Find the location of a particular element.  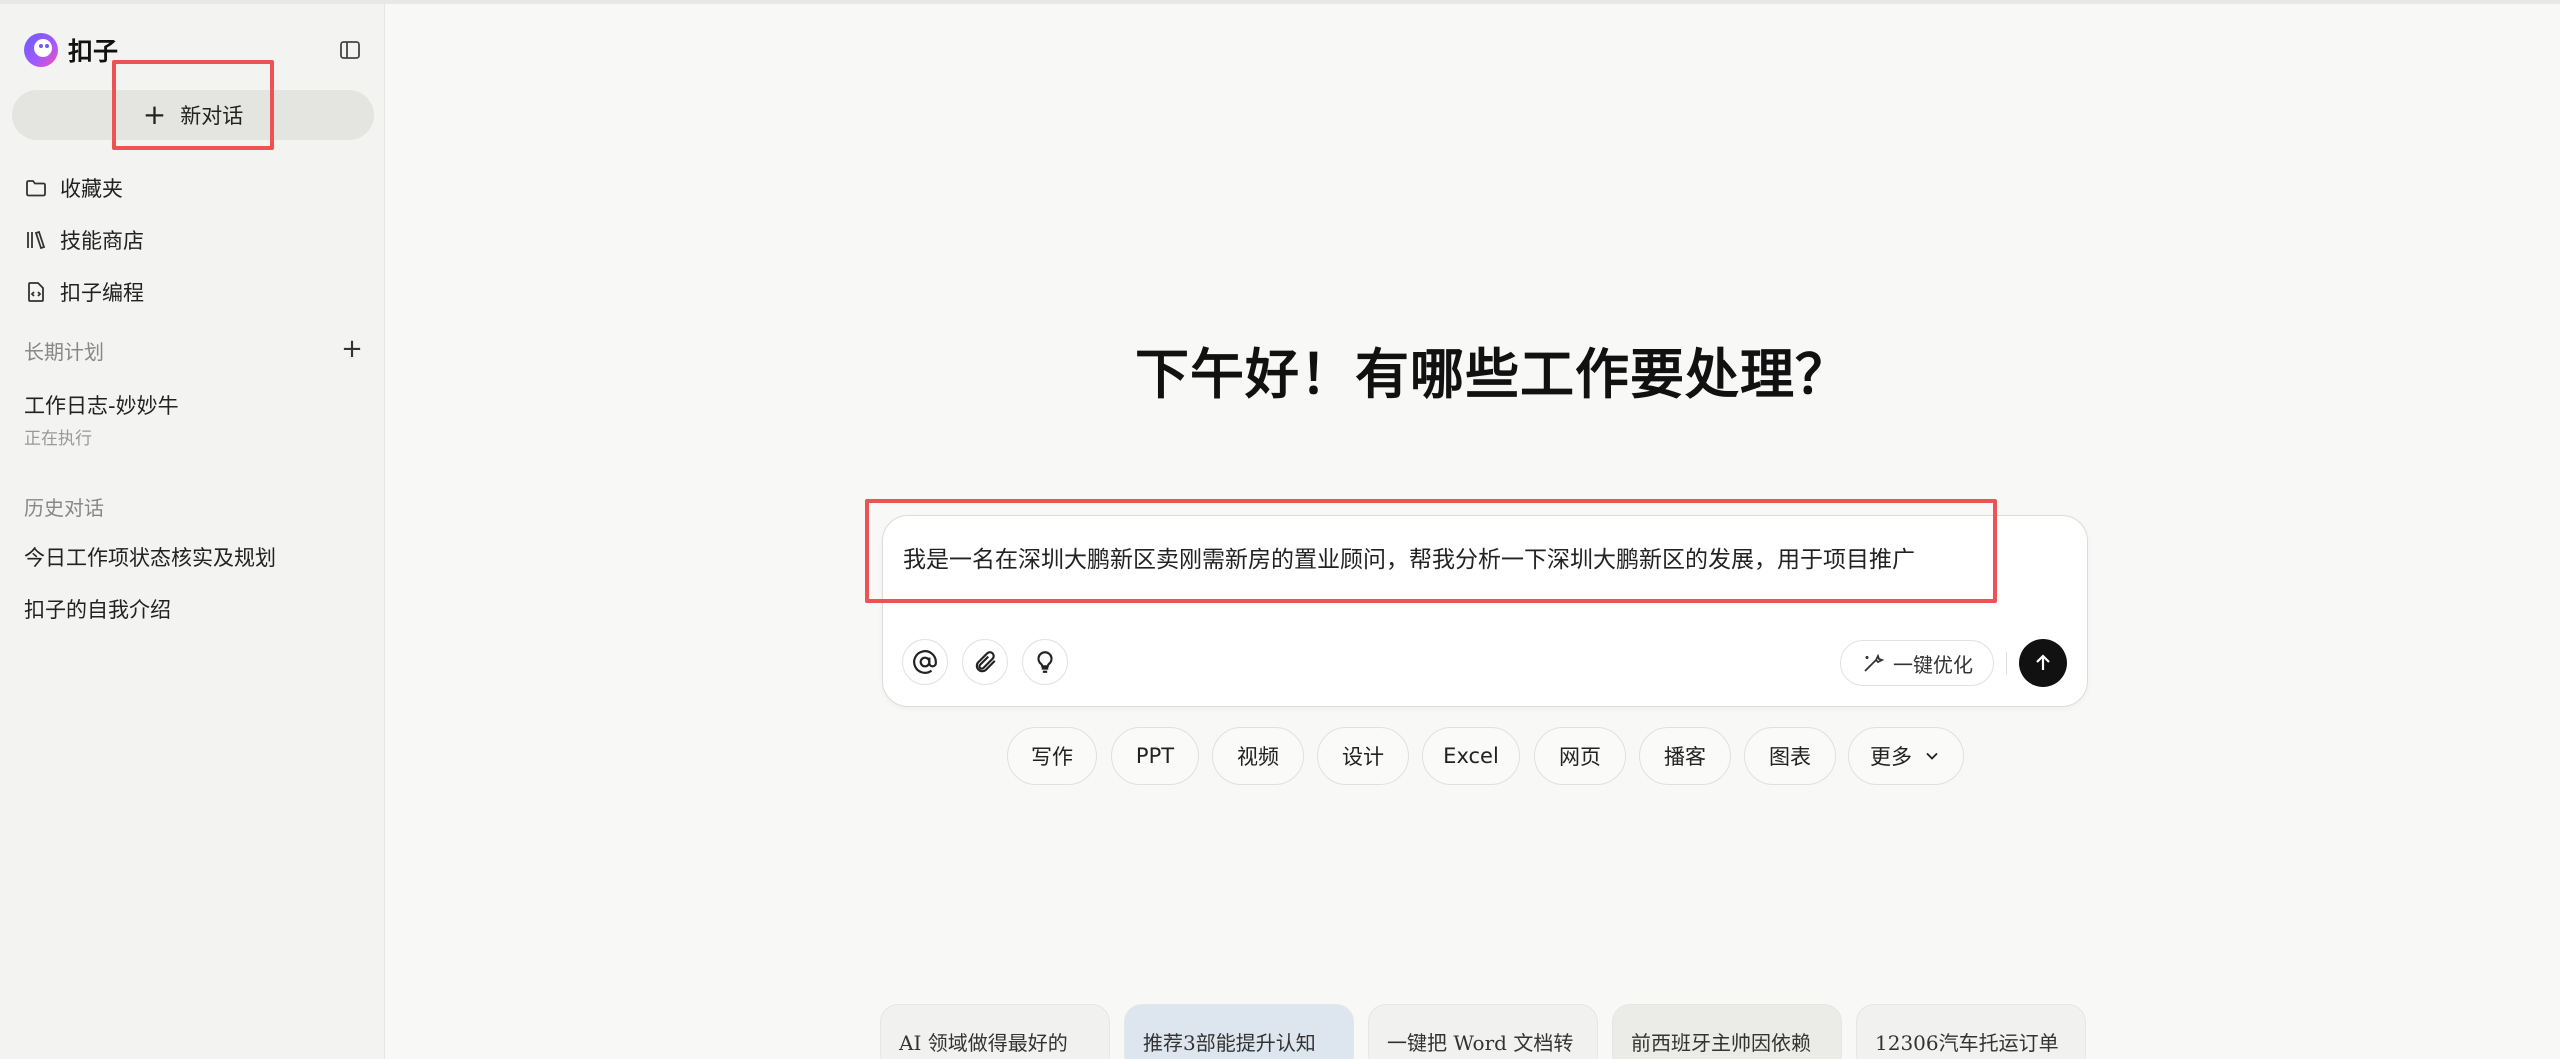

lightbulb-icon is located at coordinates (1045, 662).